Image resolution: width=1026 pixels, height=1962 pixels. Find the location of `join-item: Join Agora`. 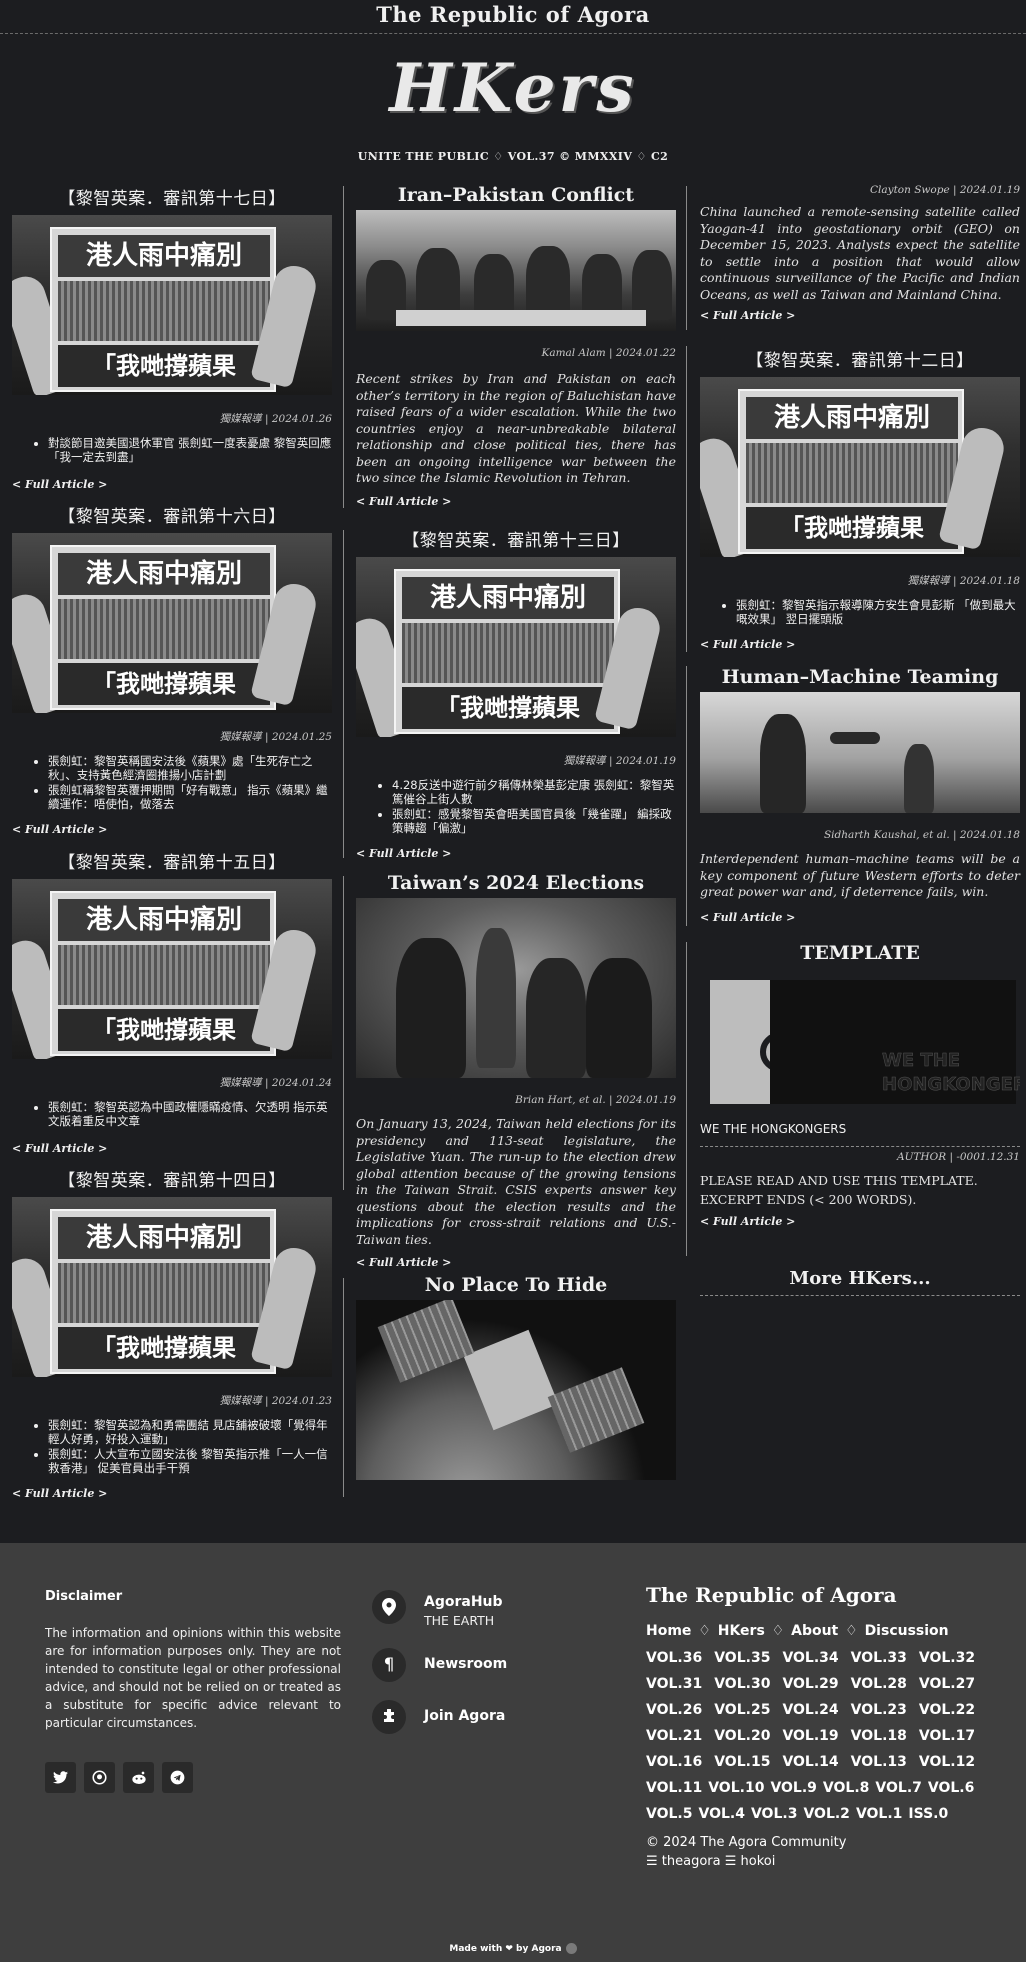

join-item: Join Agora is located at coordinates (492, 1717).